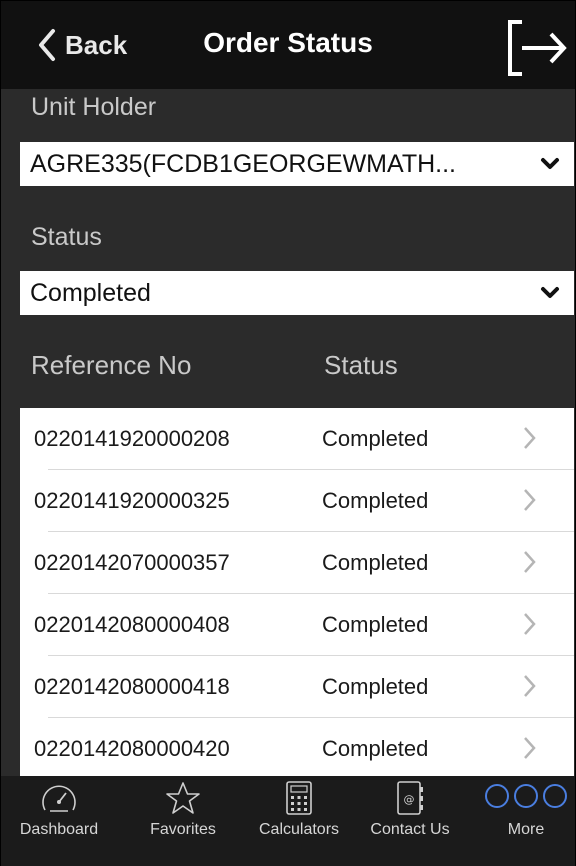 Image resolution: width=576 pixels, height=866 pixels. Describe the element at coordinates (288, 42) in the screenshot. I see `page-title: Order Status` at that location.